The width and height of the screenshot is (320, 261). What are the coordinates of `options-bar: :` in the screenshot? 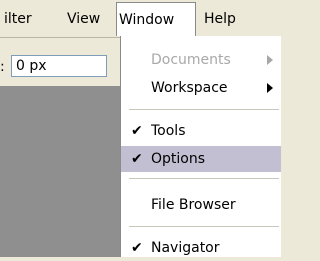 It's located at (61, 62).